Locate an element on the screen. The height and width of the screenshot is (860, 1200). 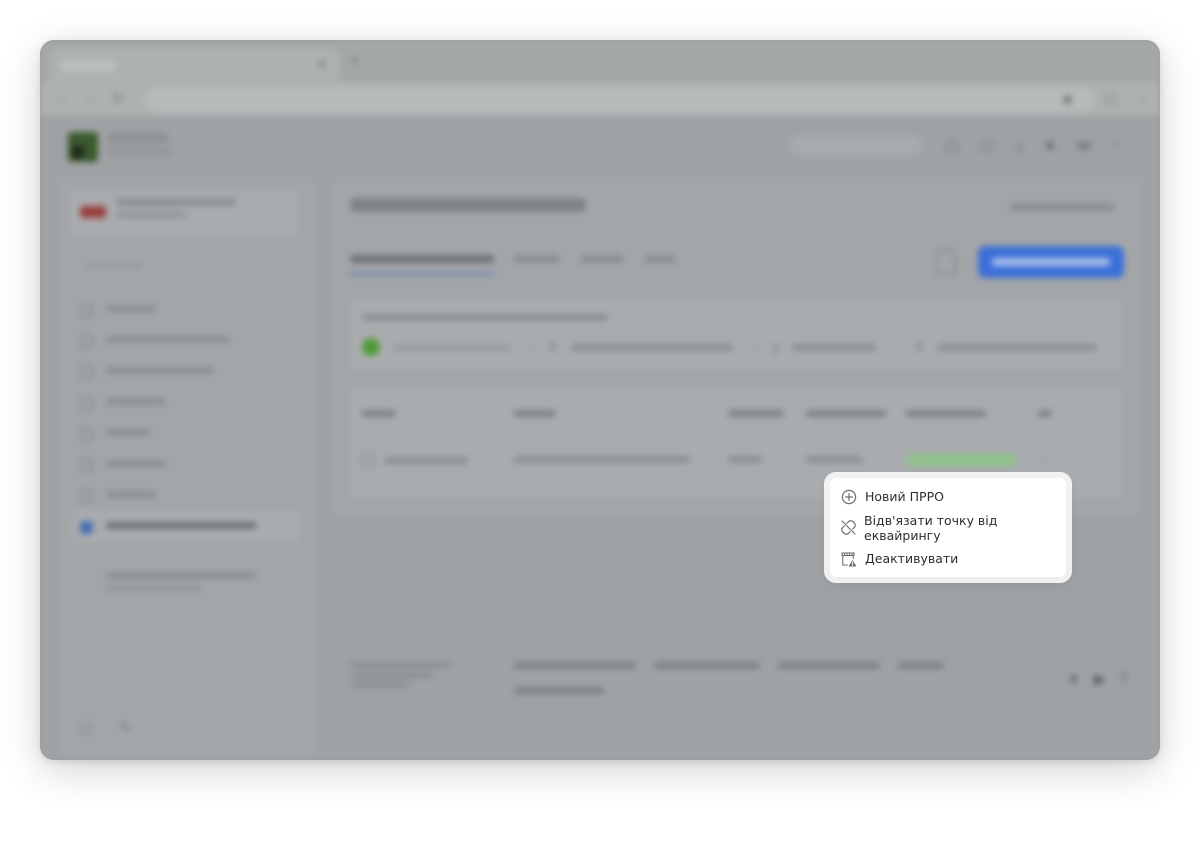
header-actions: ◯ ◯ ▯ ✺ ◔ is located at coordinates (954, 146).